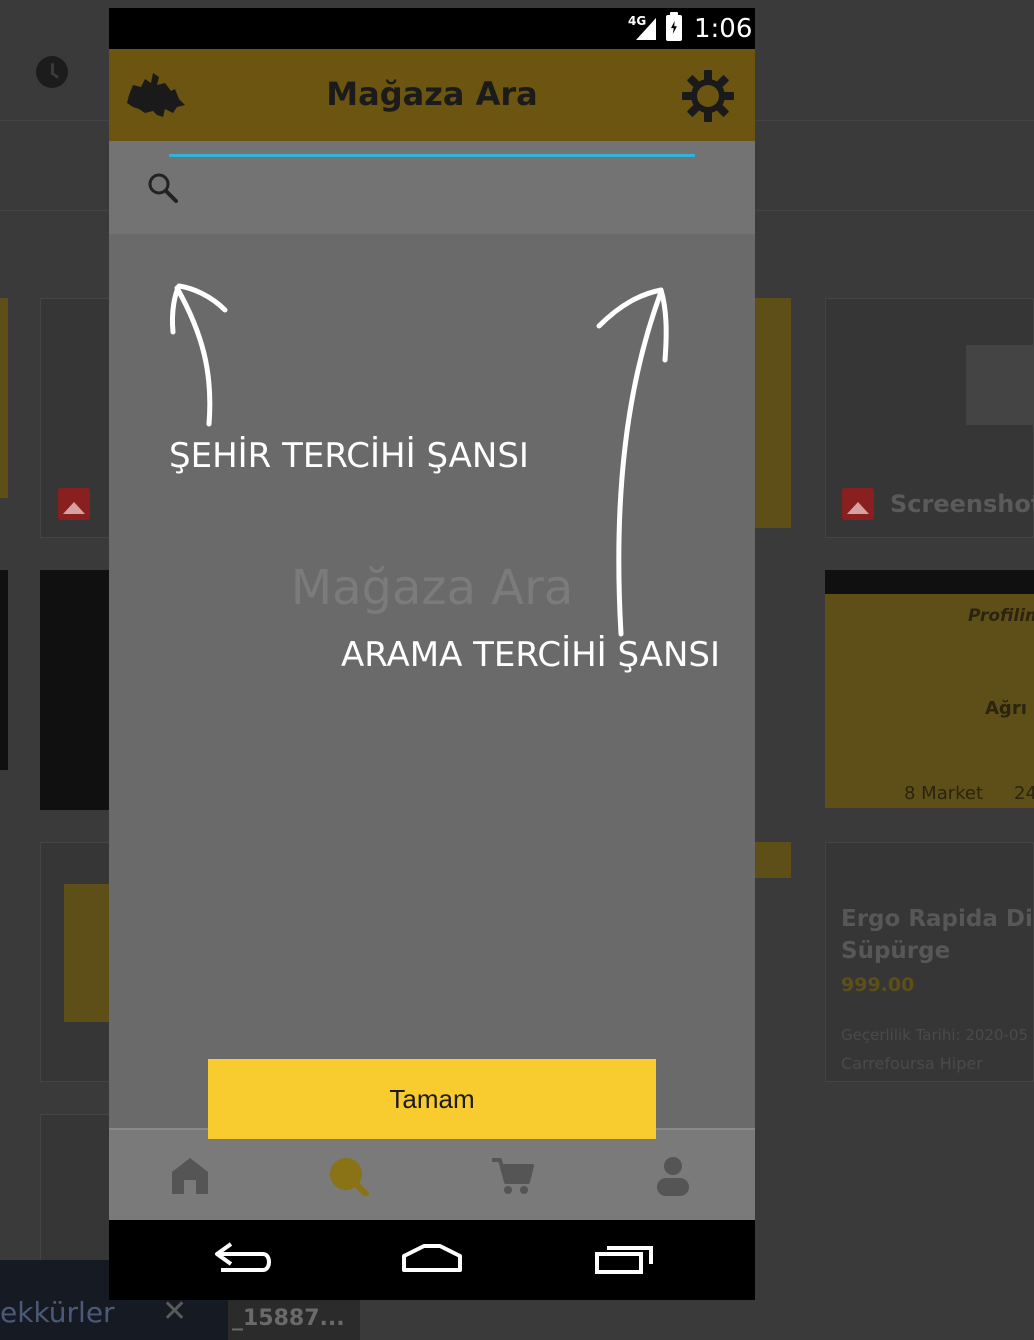  I want to click on annotation-search: ARAMA TERCİHİ ŞANSI, so click(531, 655).